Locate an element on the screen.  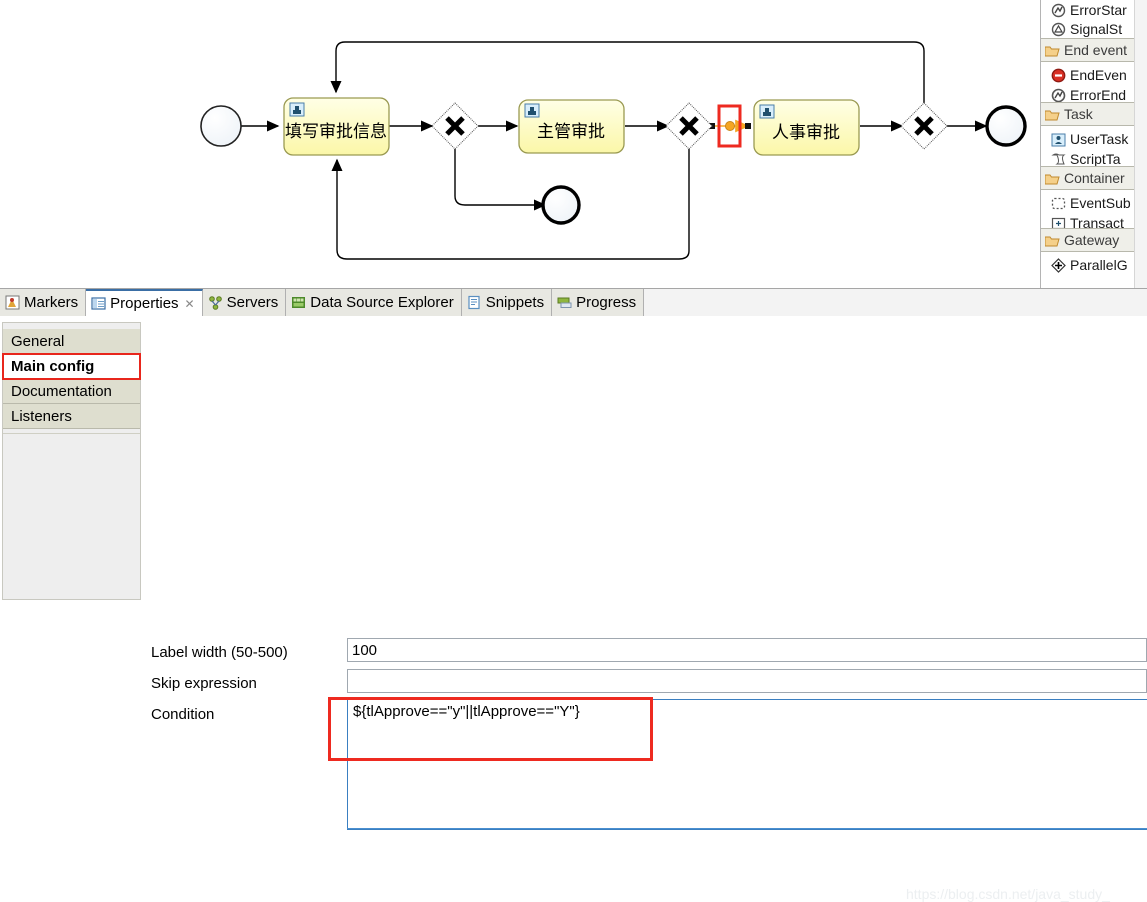
tab-progress: Progress is located at coordinates (598, 302).